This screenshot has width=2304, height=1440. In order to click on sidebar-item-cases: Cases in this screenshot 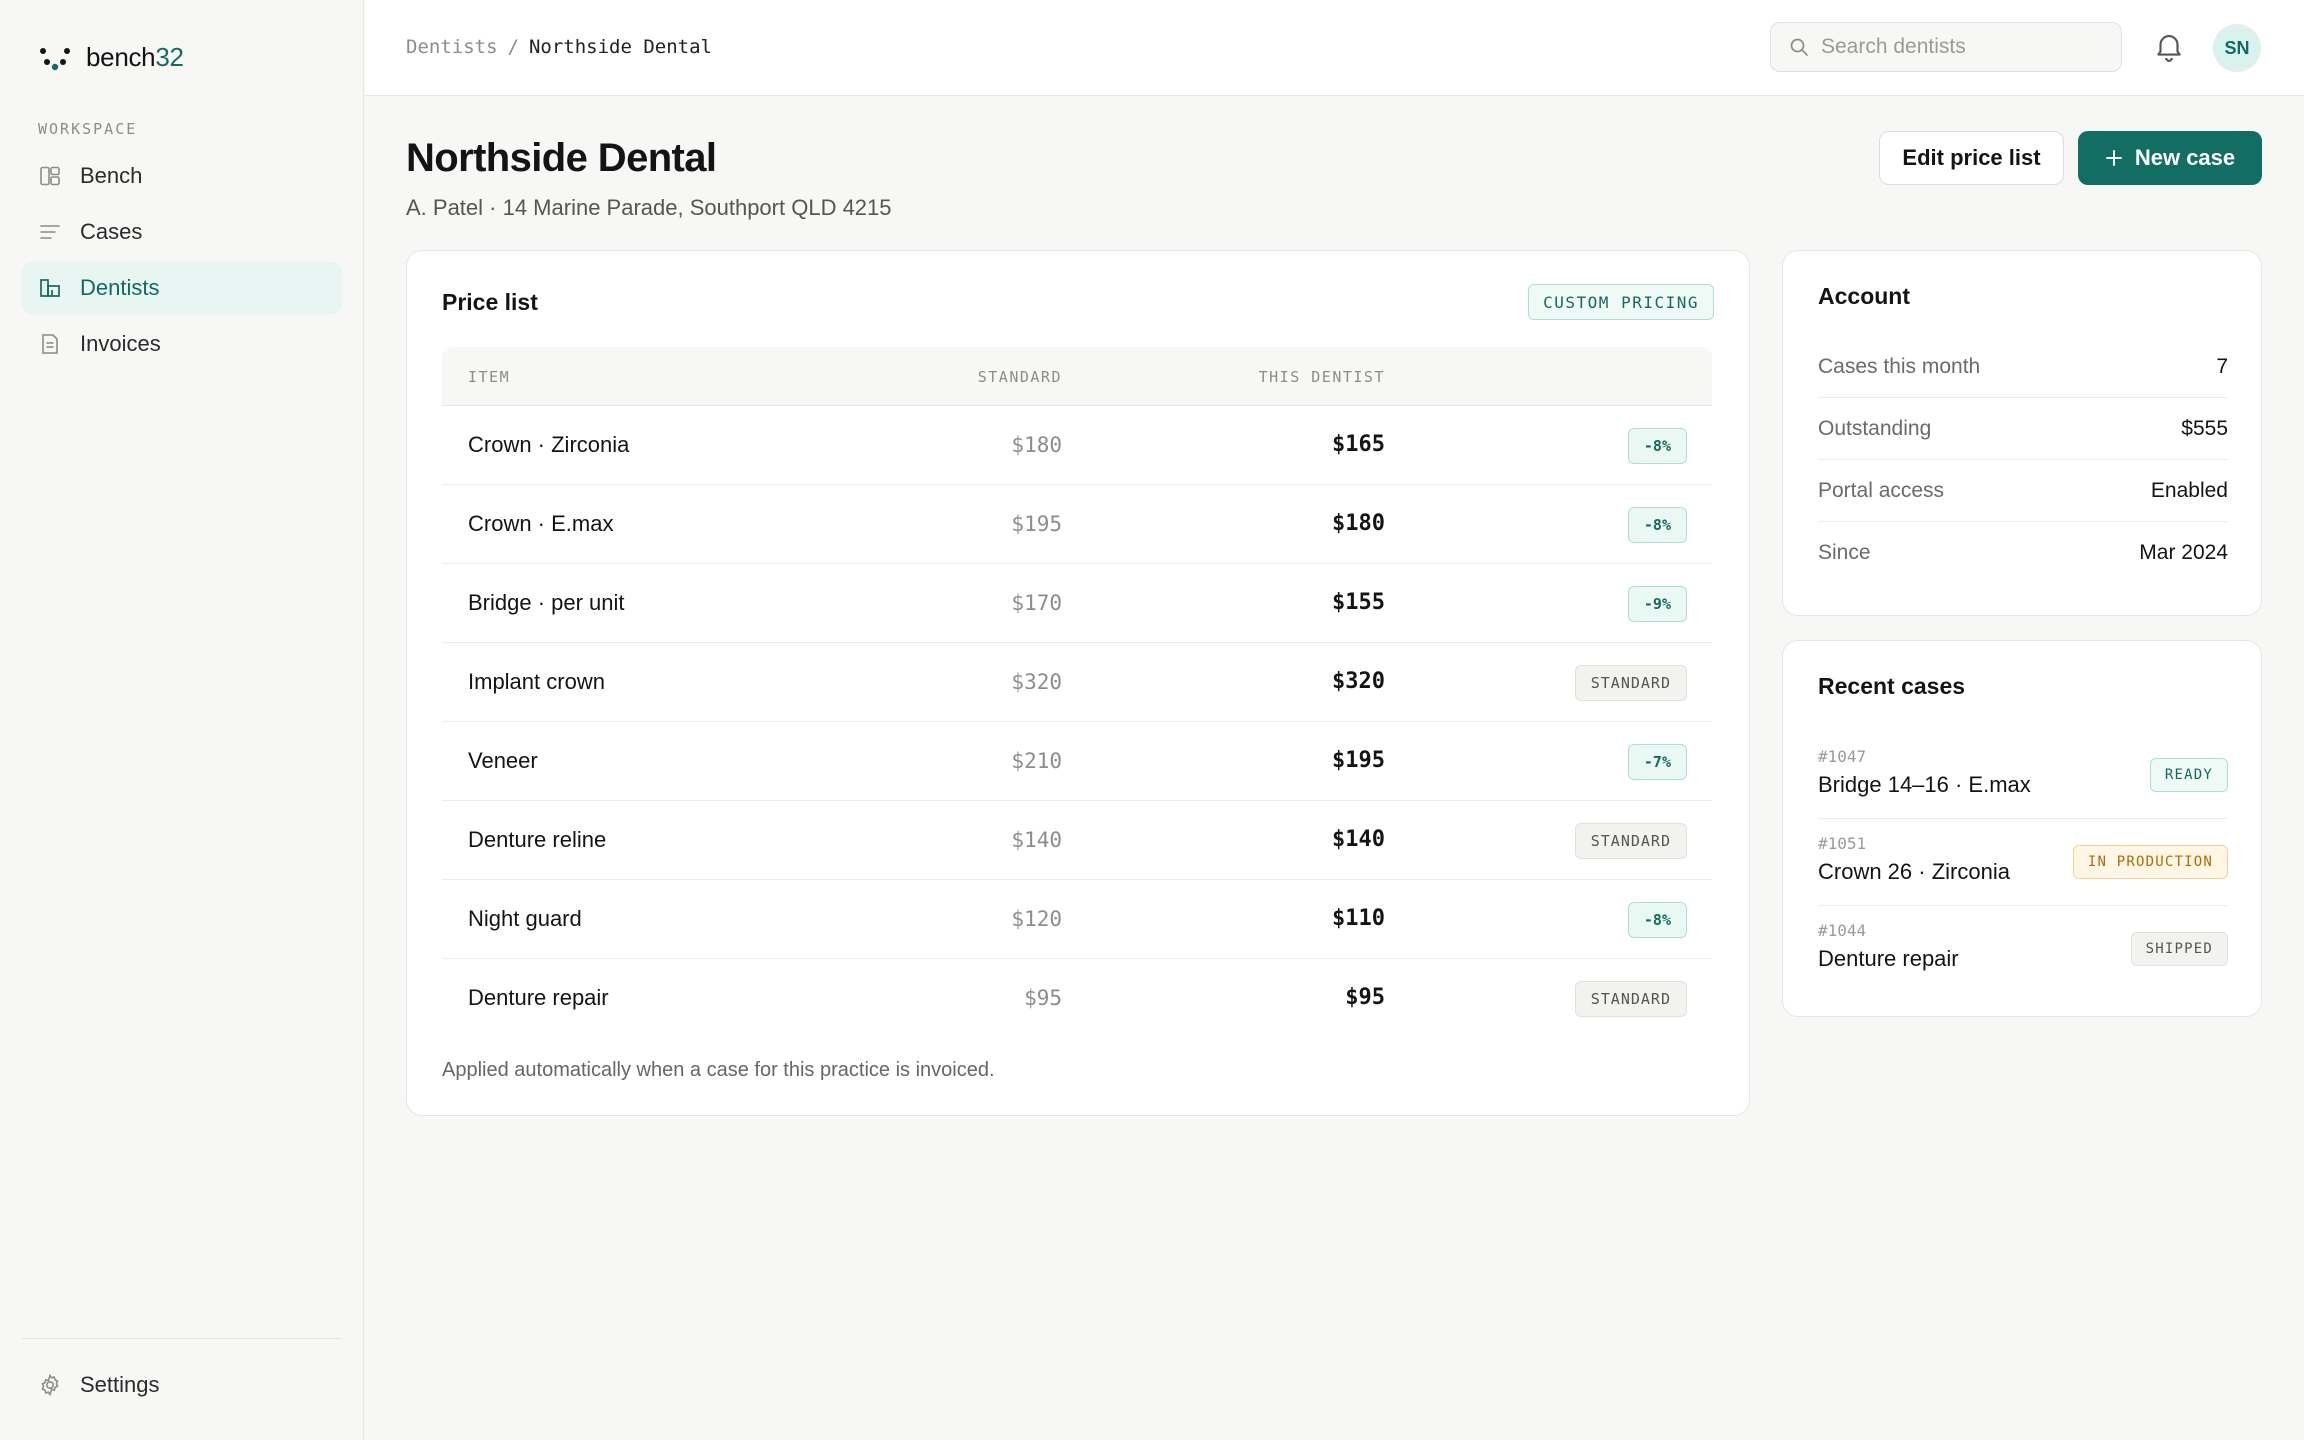, I will do `click(182, 232)`.